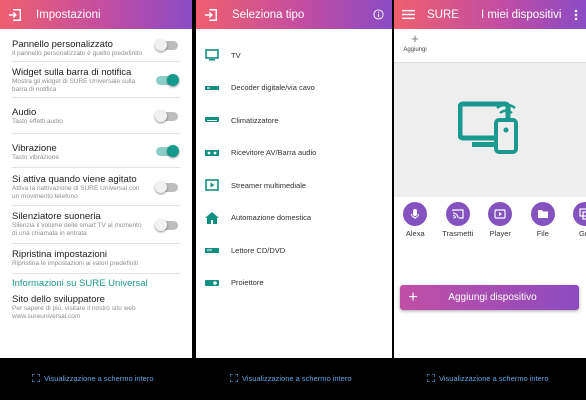 Image resolution: width=586 pixels, height=400 pixels. I want to click on shake-activate-toggle, so click(166, 186).